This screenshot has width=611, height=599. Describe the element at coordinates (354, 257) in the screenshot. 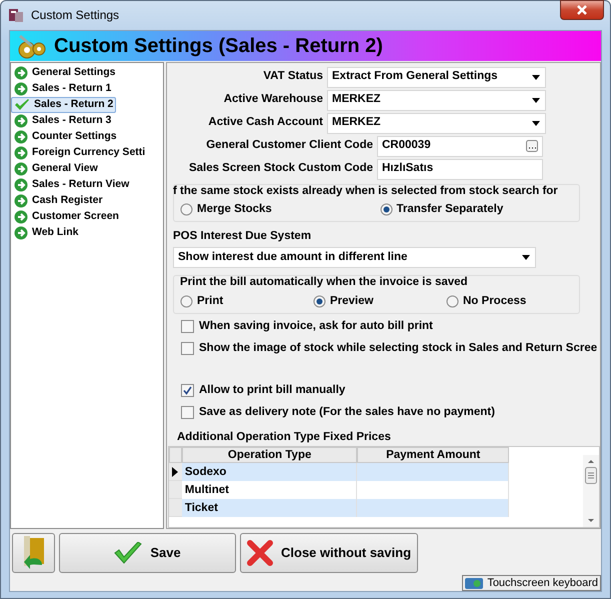

I see `dropdown: Show interest due amount in different line` at that location.